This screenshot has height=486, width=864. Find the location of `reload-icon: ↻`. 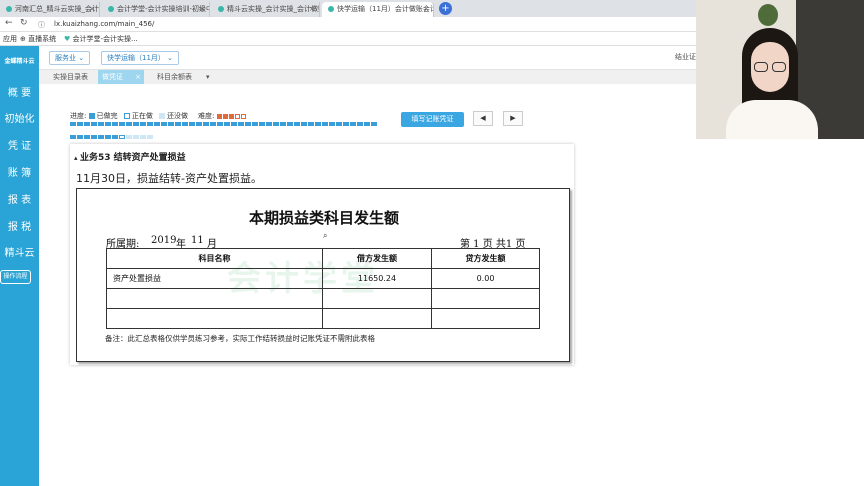

reload-icon: ↻ is located at coordinates (24, 23).